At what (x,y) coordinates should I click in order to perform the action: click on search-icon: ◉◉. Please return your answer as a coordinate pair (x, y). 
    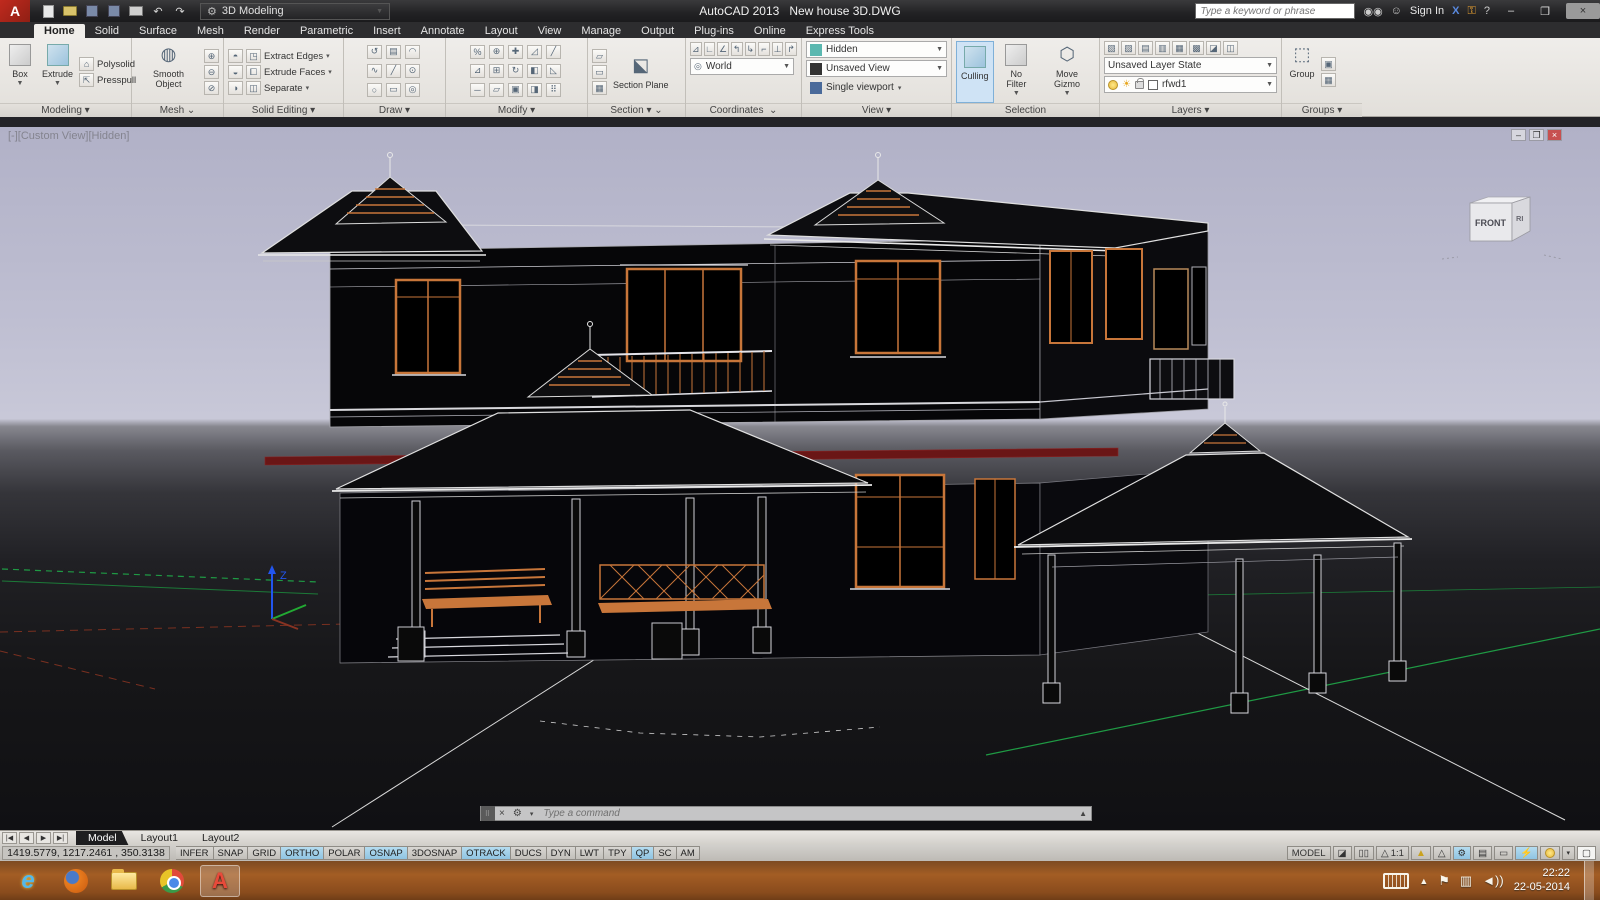
    Looking at the image, I should click on (1372, 11).